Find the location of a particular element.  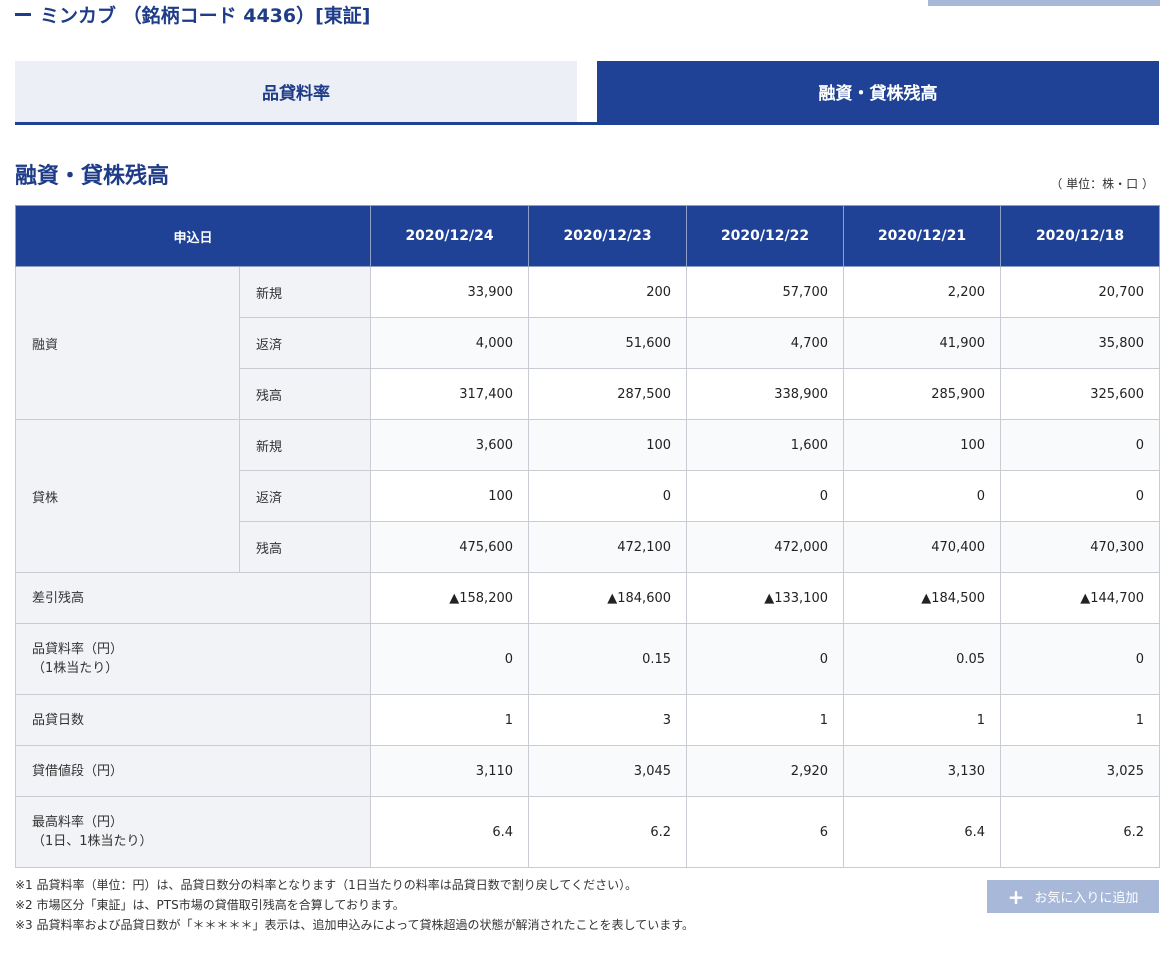

table-cell-value: 200 is located at coordinates (608, 292).